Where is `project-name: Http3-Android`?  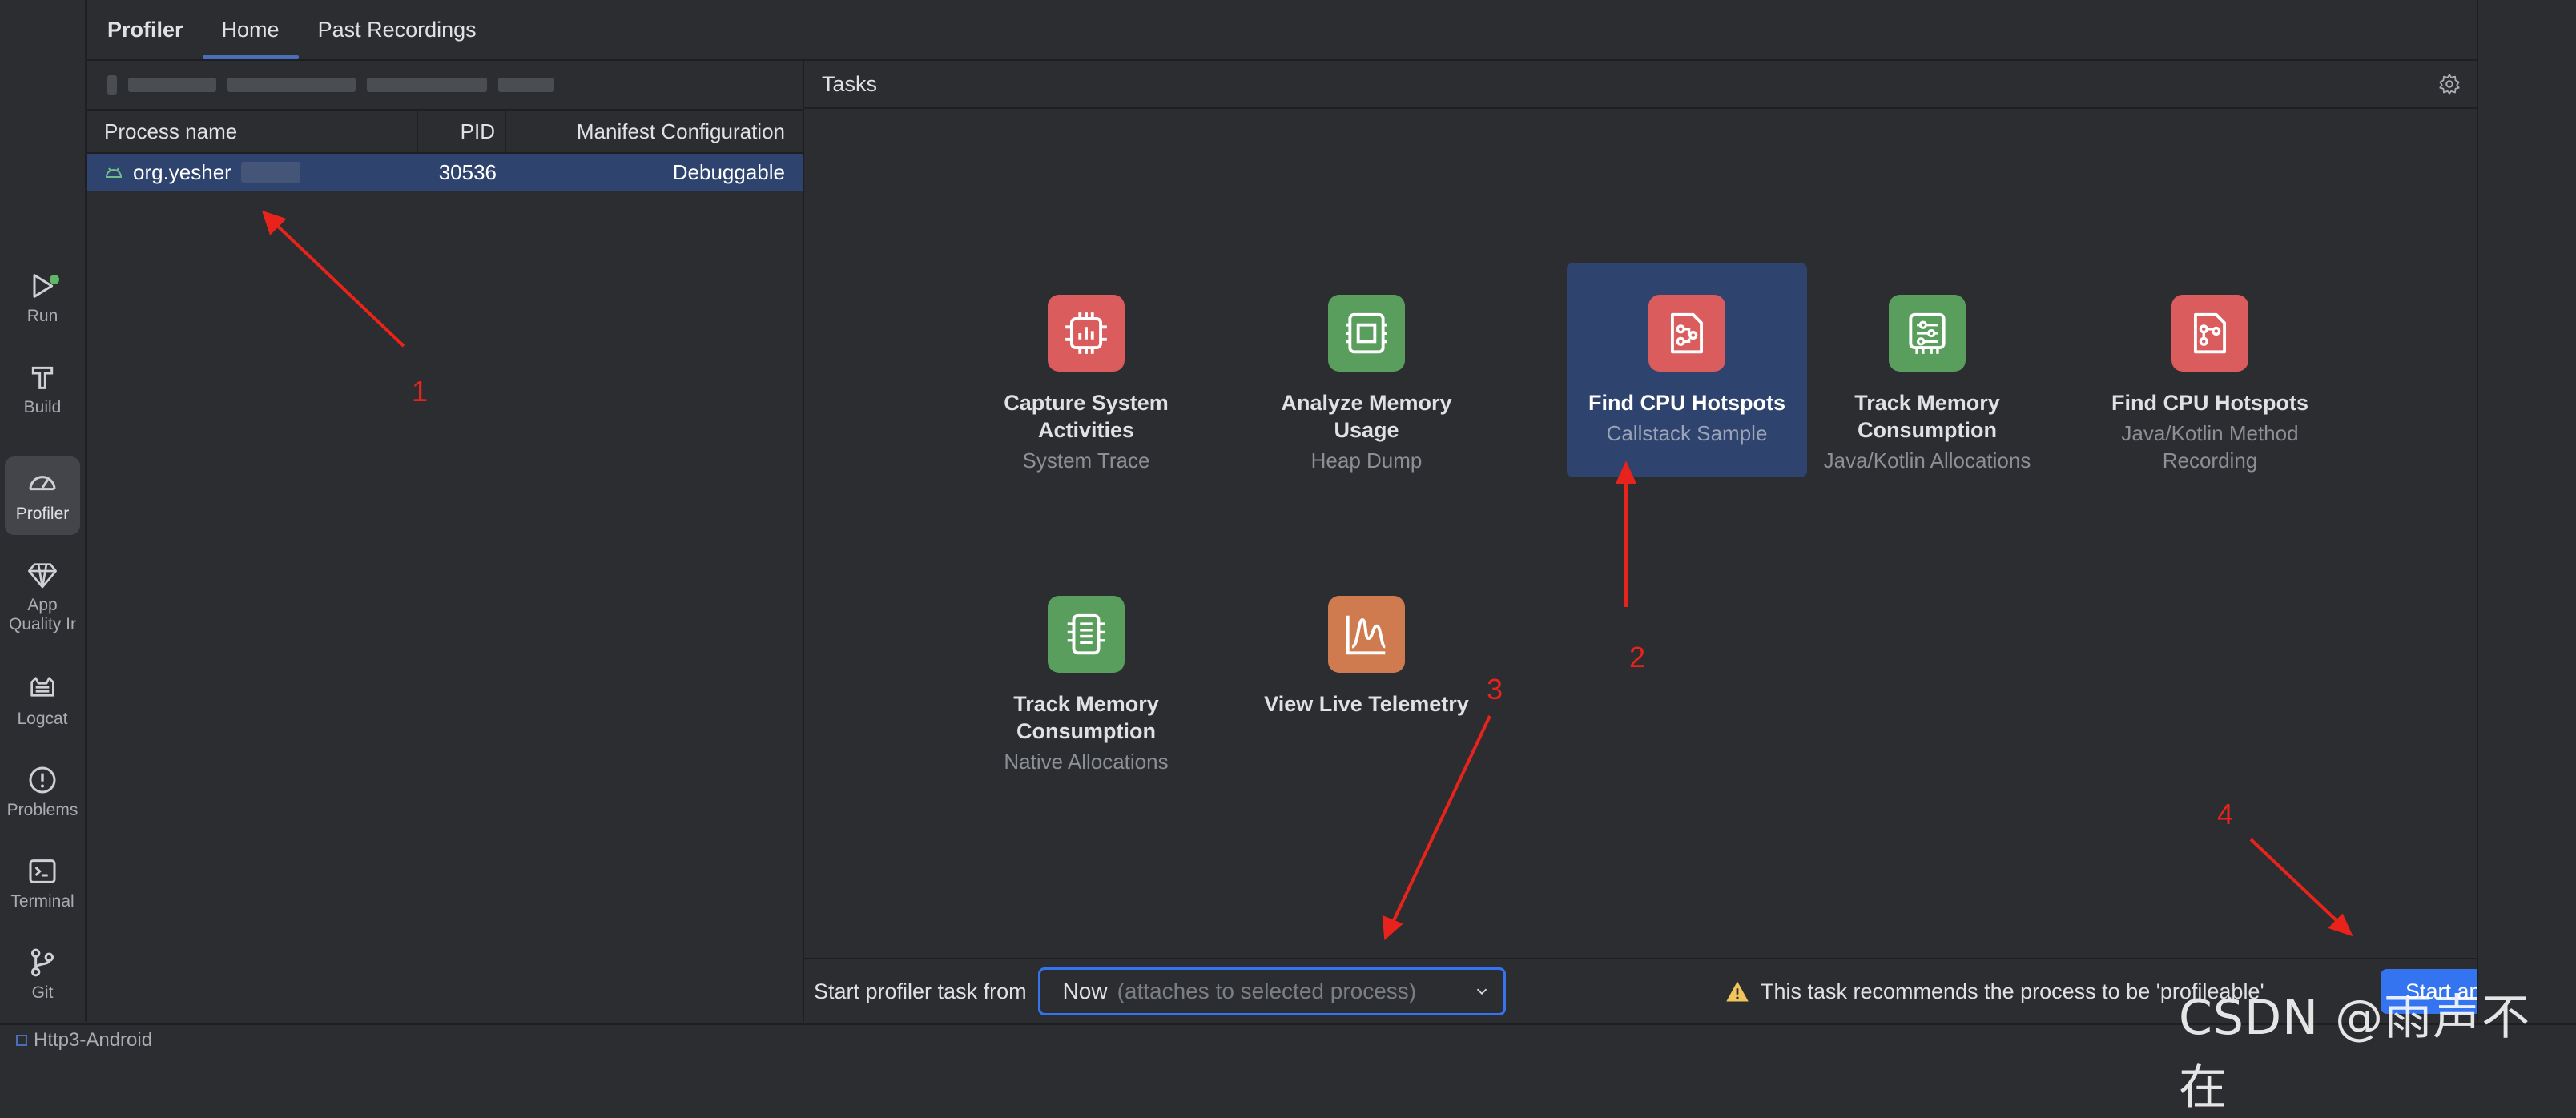 project-name: Http3-Android is located at coordinates (93, 1040).